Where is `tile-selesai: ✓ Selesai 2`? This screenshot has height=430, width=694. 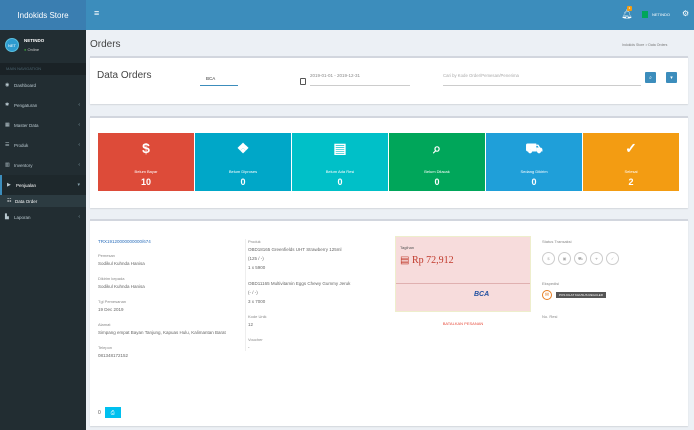 tile-selesai: ✓ Selesai 2 is located at coordinates (631, 162).